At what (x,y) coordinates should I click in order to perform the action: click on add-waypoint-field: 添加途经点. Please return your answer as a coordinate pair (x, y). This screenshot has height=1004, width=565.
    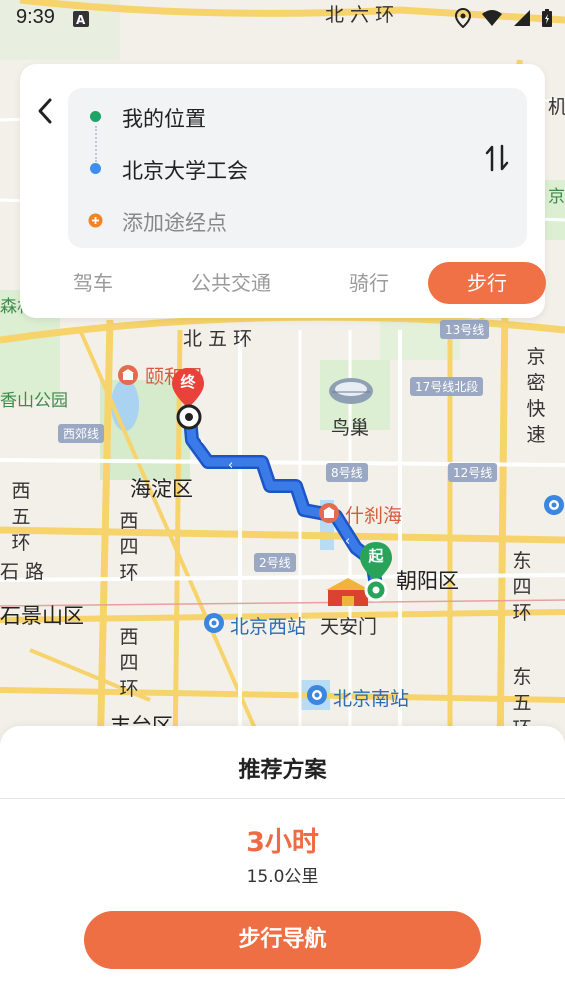
    Looking at the image, I should click on (268, 220).